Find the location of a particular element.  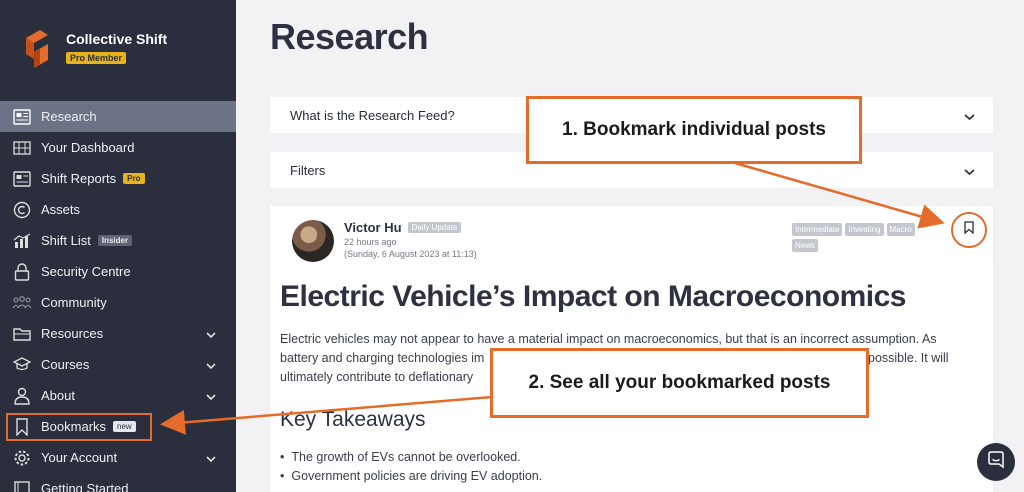

page-title: Research is located at coordinates (349, 36).